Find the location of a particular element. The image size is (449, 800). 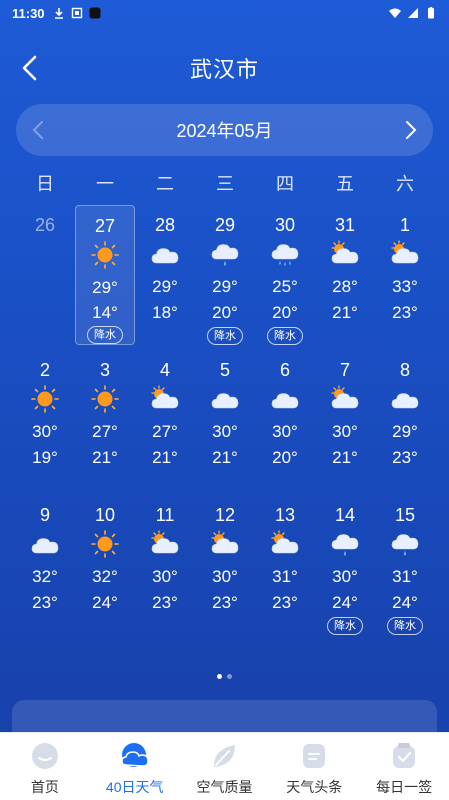

calendar-day-cell: 11 30° 23° is located at coordinates (165, 565).